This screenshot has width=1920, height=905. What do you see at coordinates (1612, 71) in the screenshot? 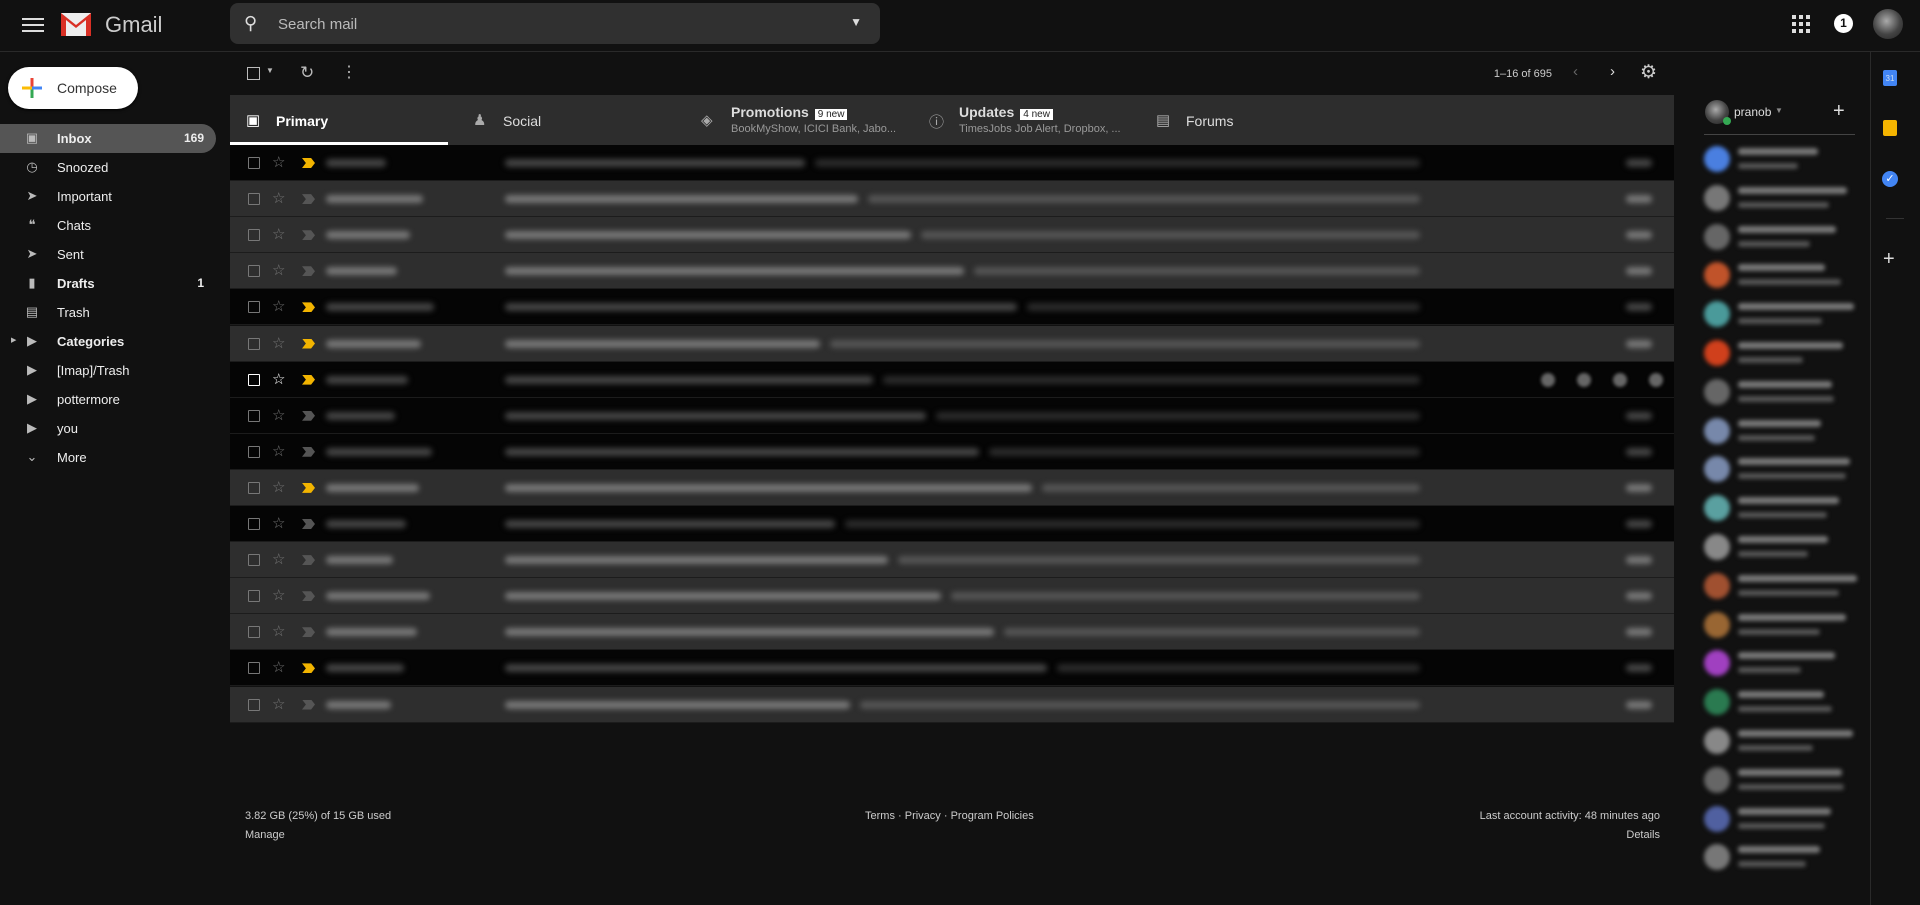
I see `older-page-icon: ›` at bounding box center [1612, 71].